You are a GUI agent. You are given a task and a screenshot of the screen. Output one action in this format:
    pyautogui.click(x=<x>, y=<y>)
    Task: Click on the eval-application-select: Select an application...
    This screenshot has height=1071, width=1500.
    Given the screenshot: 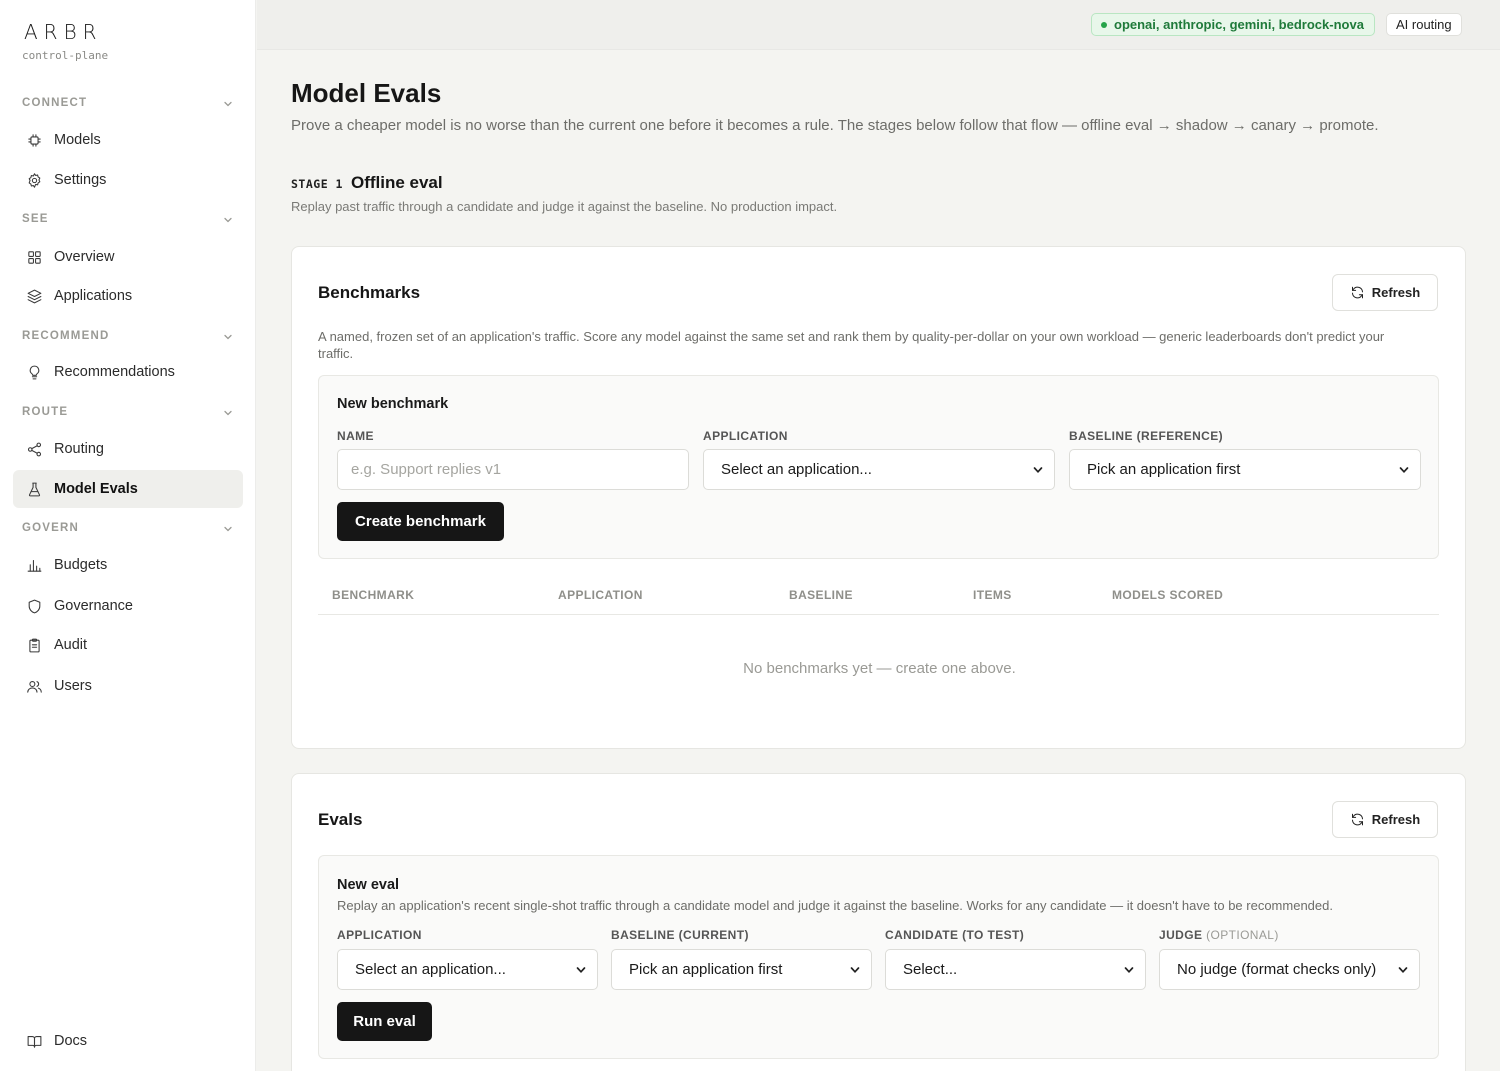 What is the action you would take?
    pyautogui.click(x=467, y=969)
    